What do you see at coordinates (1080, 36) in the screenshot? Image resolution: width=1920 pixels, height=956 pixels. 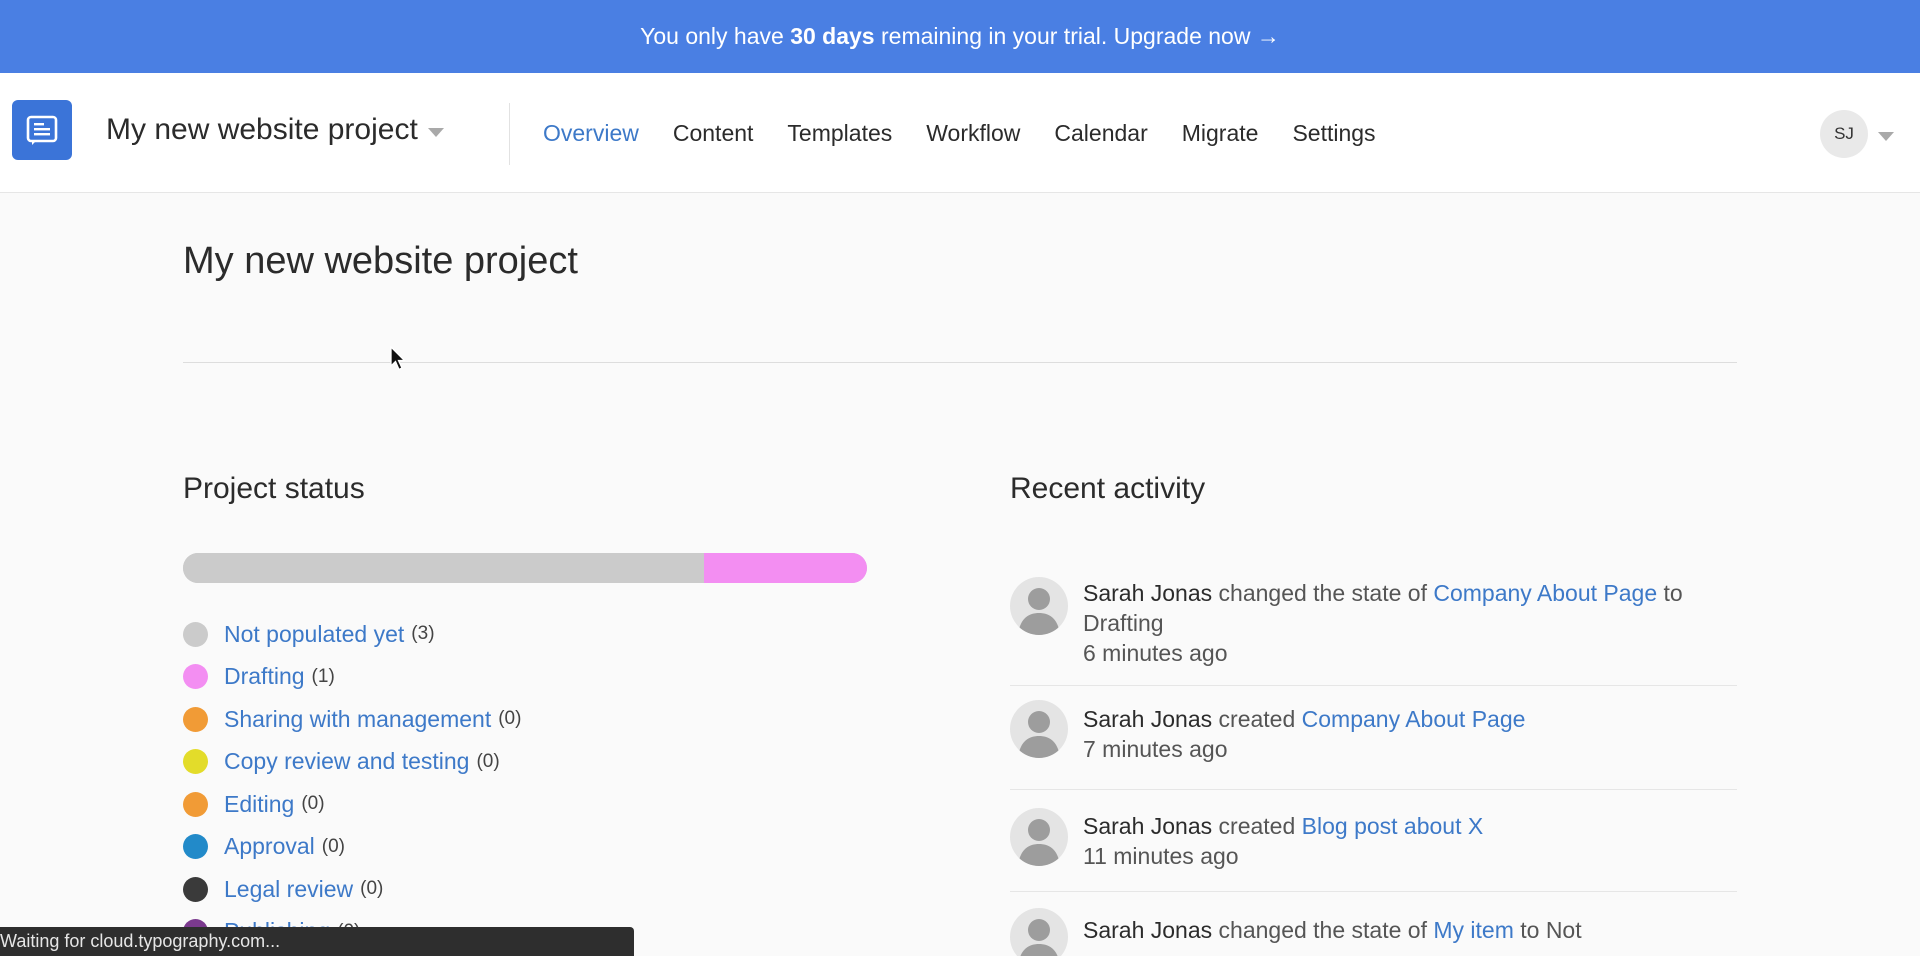 I see `banner-upgrade-link: remaining in your trial. Upgrade now →` at bounding box center [1080, 36].